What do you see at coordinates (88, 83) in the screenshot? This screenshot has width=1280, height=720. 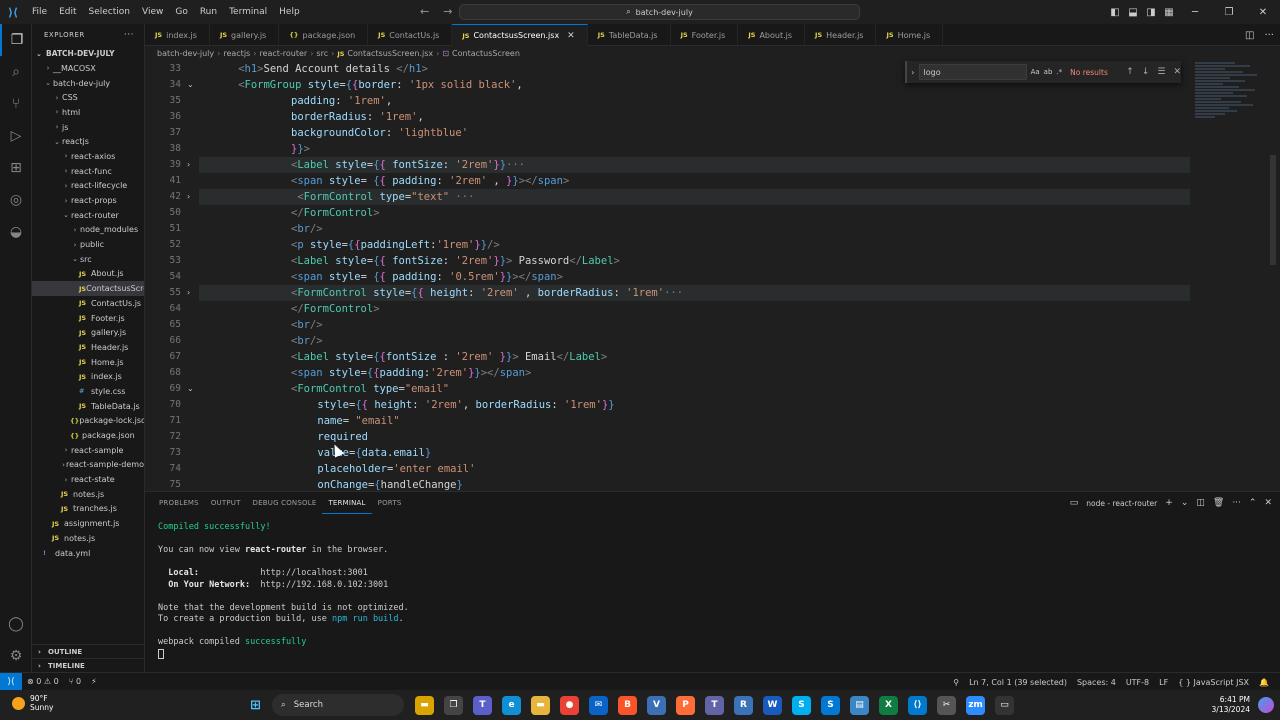 I see `tree-folder: ⌄ batch-dev-july` at bounding box center [88, 83].